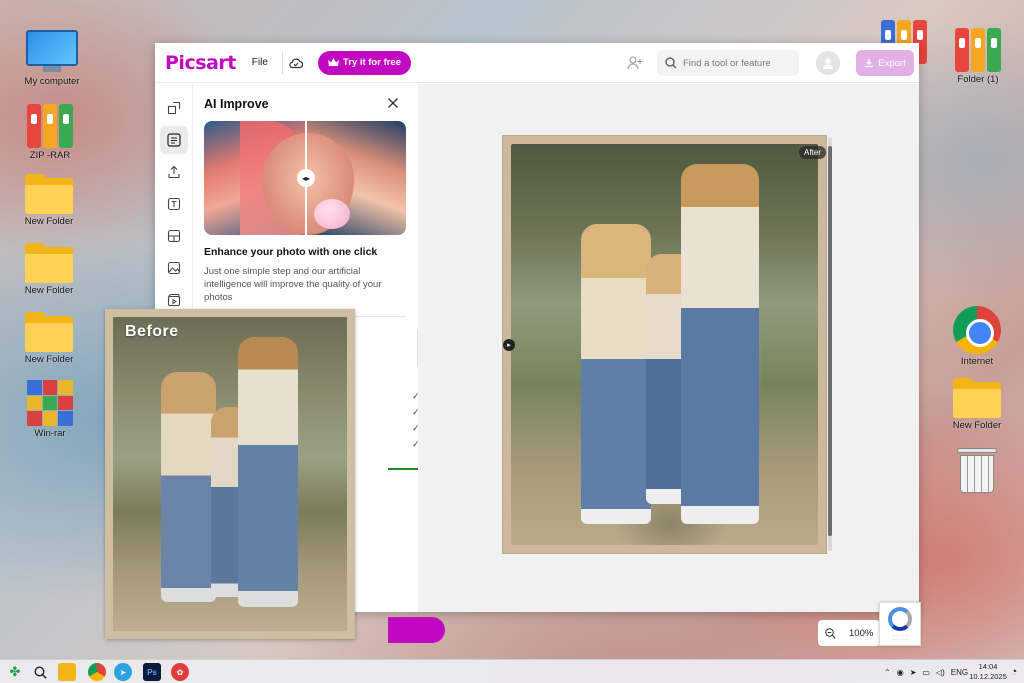 The image size is (1024, 683). I want to click on user-icon, so click(828, 63).